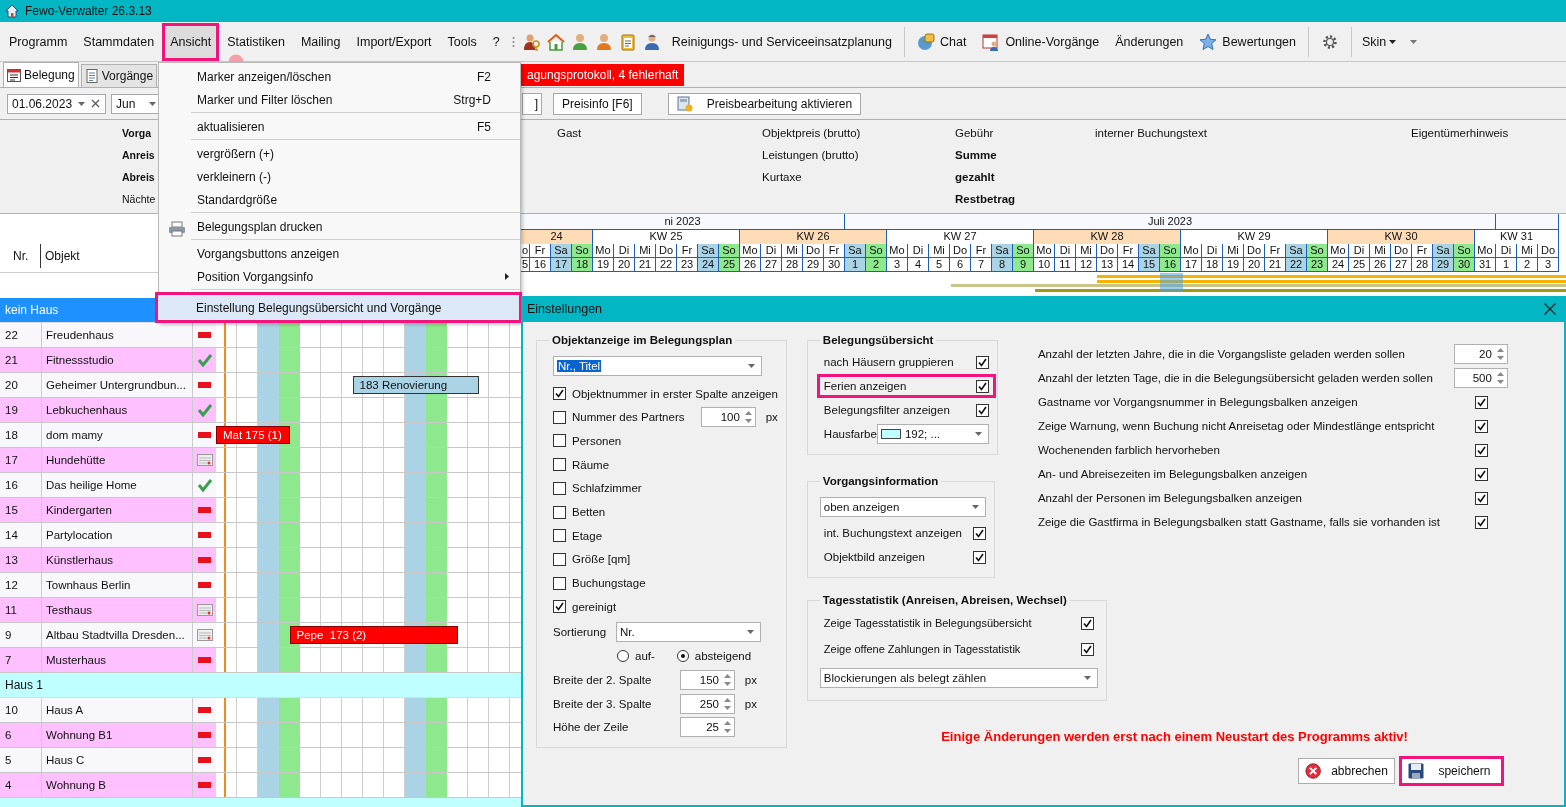  What do you see at coordinates (874, 557) in the screenshot?
I see `option-label: Objektbild anzeigen` at bounding box center [874, 557].